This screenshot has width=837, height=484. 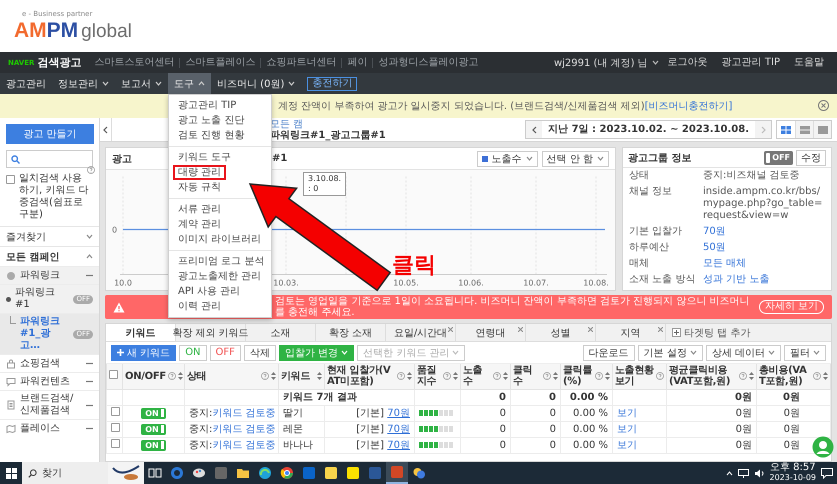 What do you see at coordinates (778, 157) in the screenshot?
I see `toggle-switch: OFF` at bounding box center [778, 157].